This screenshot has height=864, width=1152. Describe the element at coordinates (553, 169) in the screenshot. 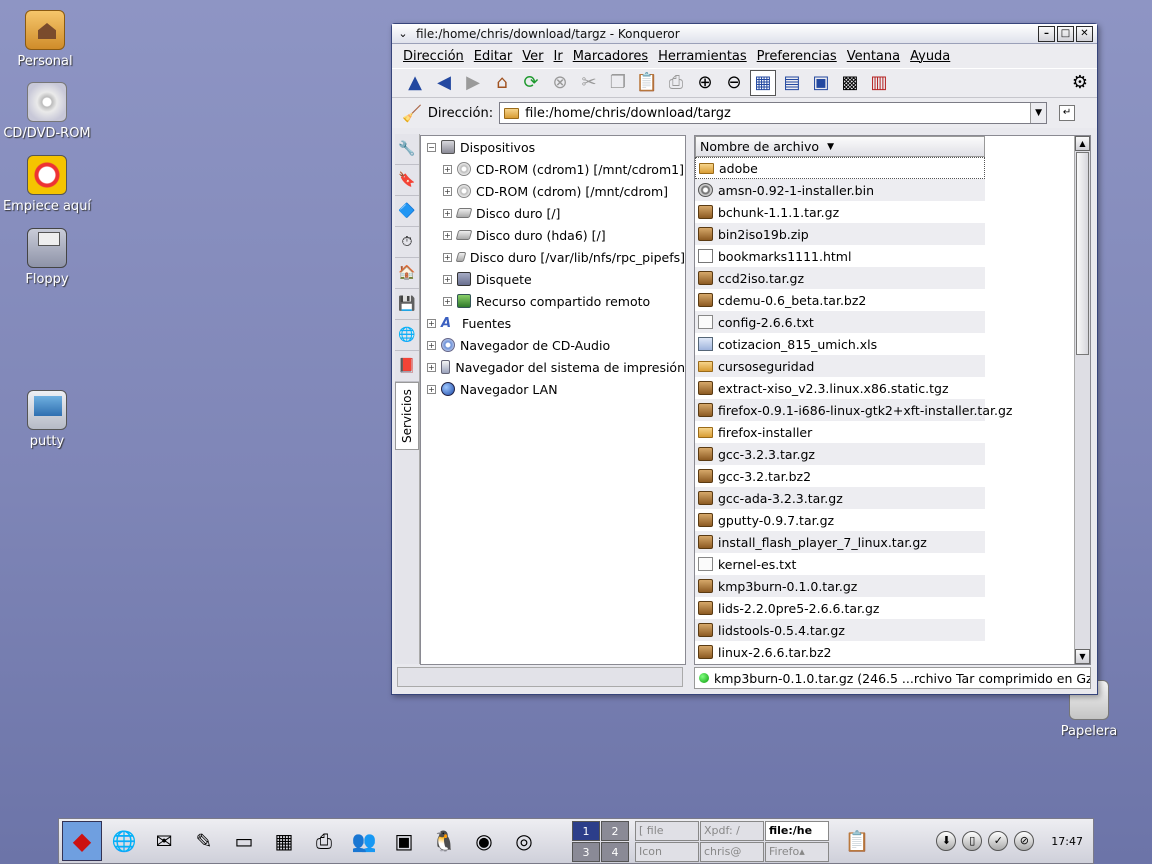

I see `tree-item: + CD-ROM (cdrom1) [/mnt/cdrom1]` at that location.